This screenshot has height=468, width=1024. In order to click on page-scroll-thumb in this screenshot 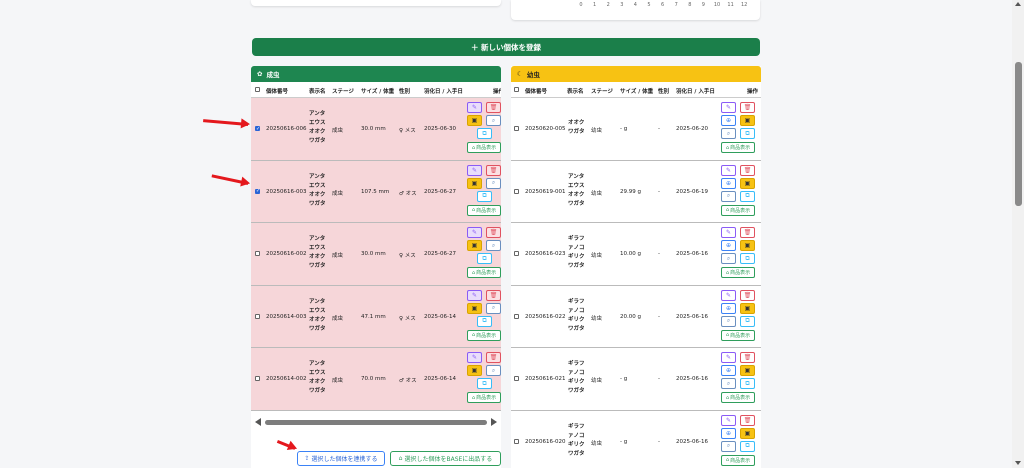, I will do `click(1018, 134)`.